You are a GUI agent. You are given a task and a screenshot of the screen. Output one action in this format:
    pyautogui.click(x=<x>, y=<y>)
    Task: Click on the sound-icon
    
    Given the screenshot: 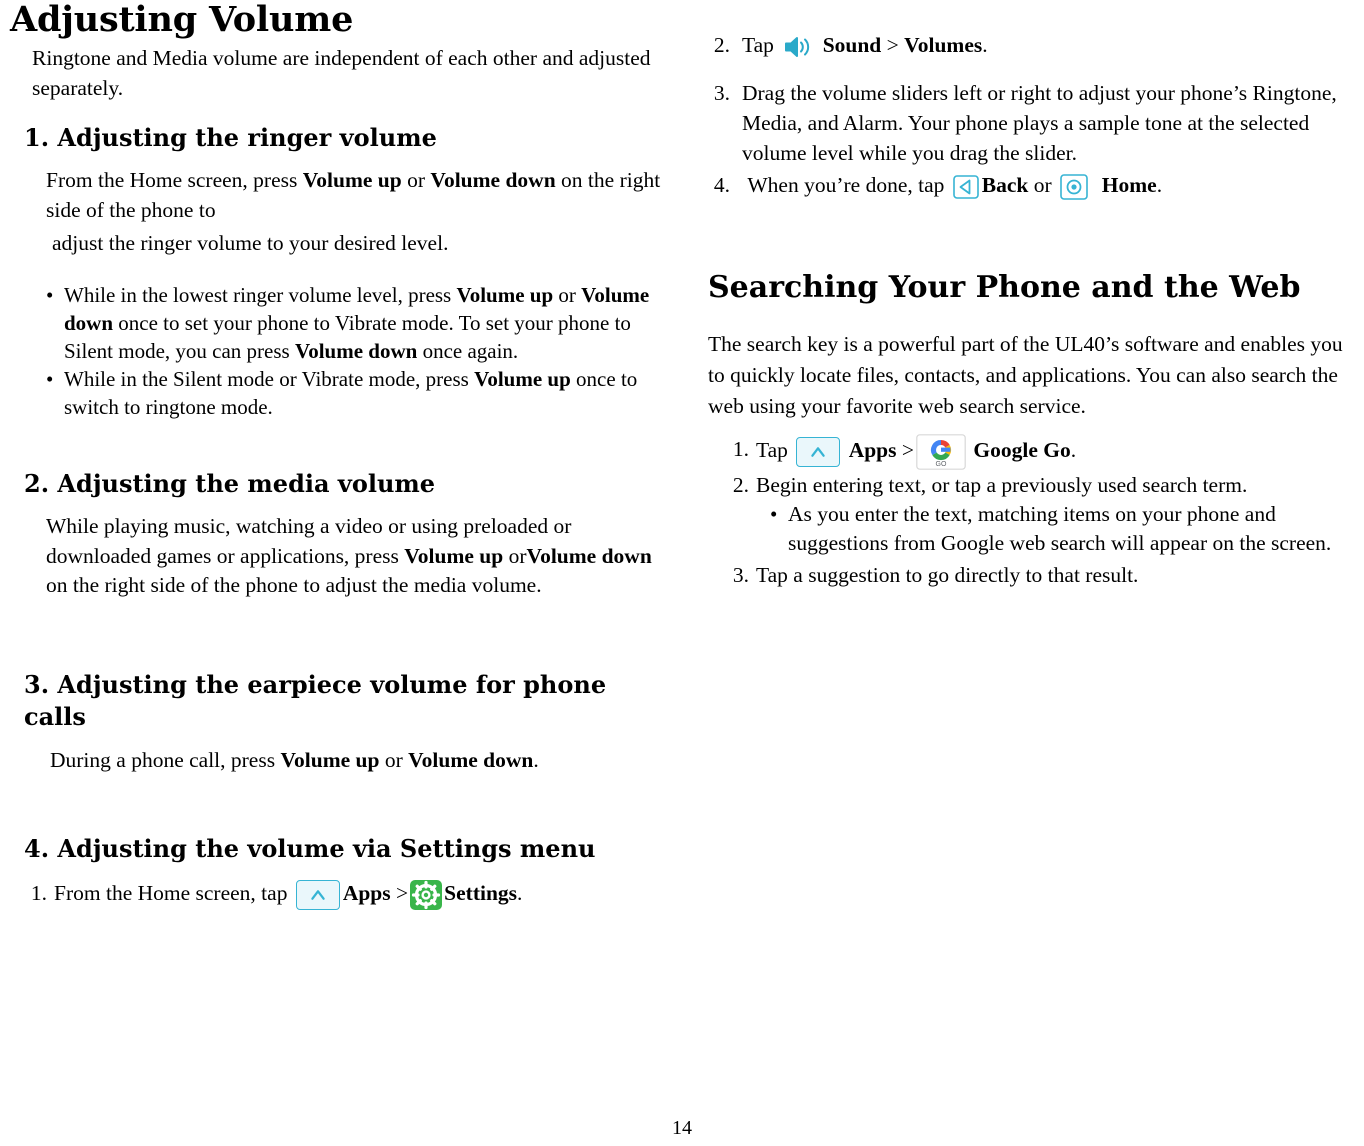 What is the action you would take?
    pyautogui.click(x=798, y=47)
    